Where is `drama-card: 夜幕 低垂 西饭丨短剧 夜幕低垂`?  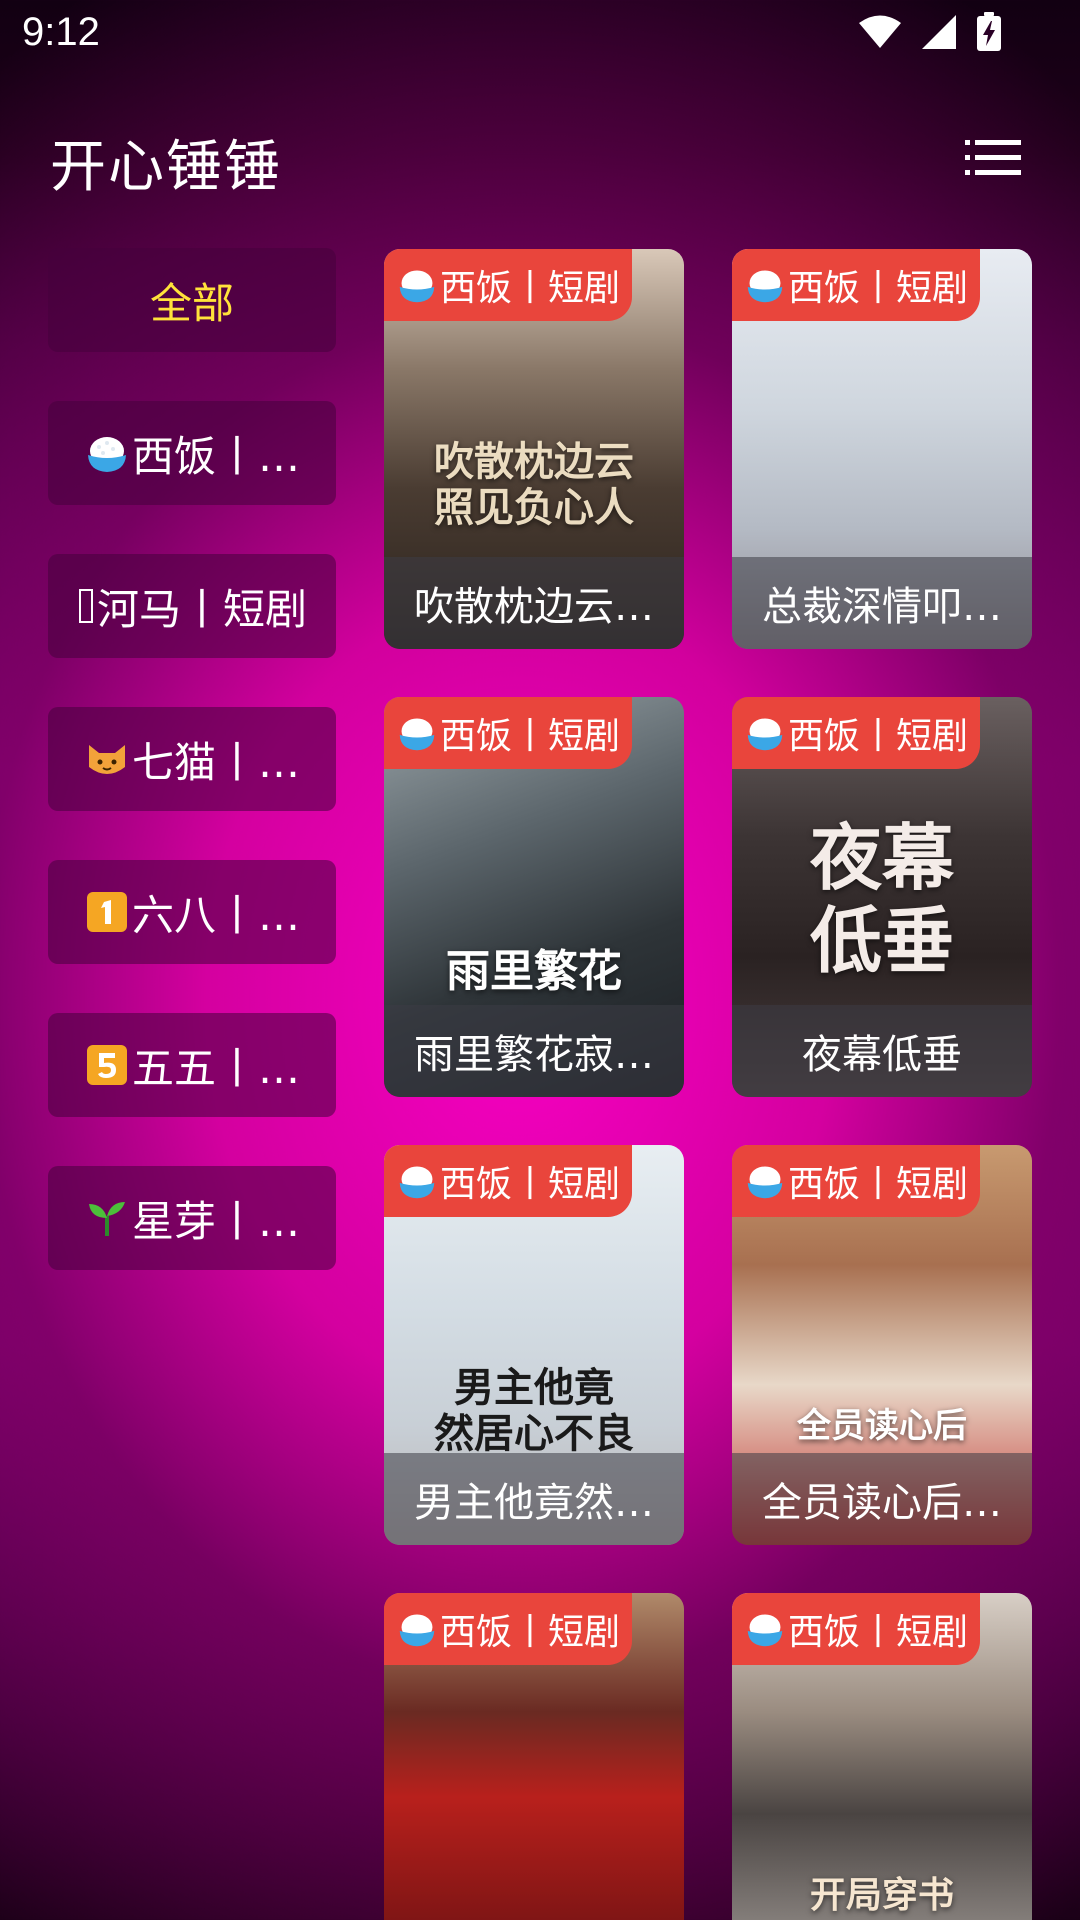
drama-card: 夜幕 低垂 西饭丨短剧 夜幕低垂 is located at coordinates (882, 897).